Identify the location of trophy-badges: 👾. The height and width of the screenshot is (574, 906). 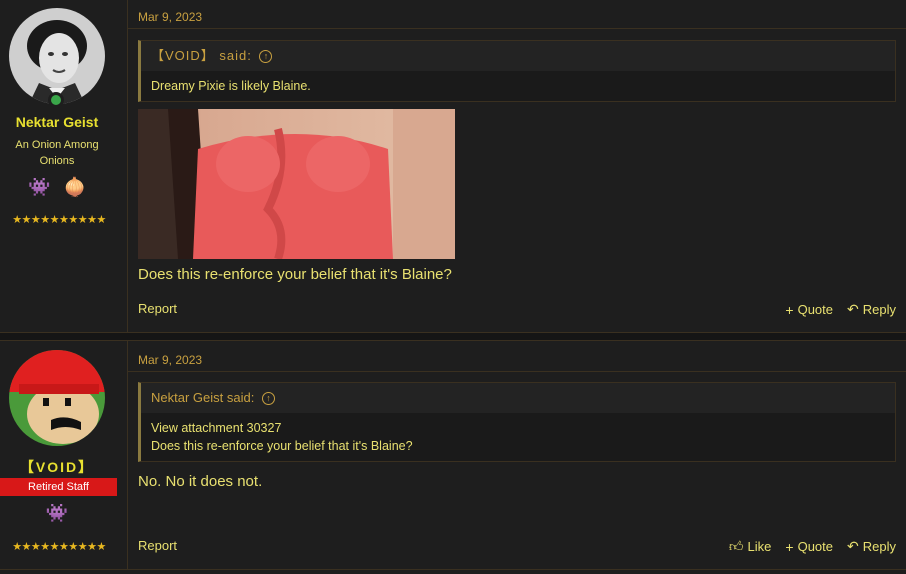
(57, 513).